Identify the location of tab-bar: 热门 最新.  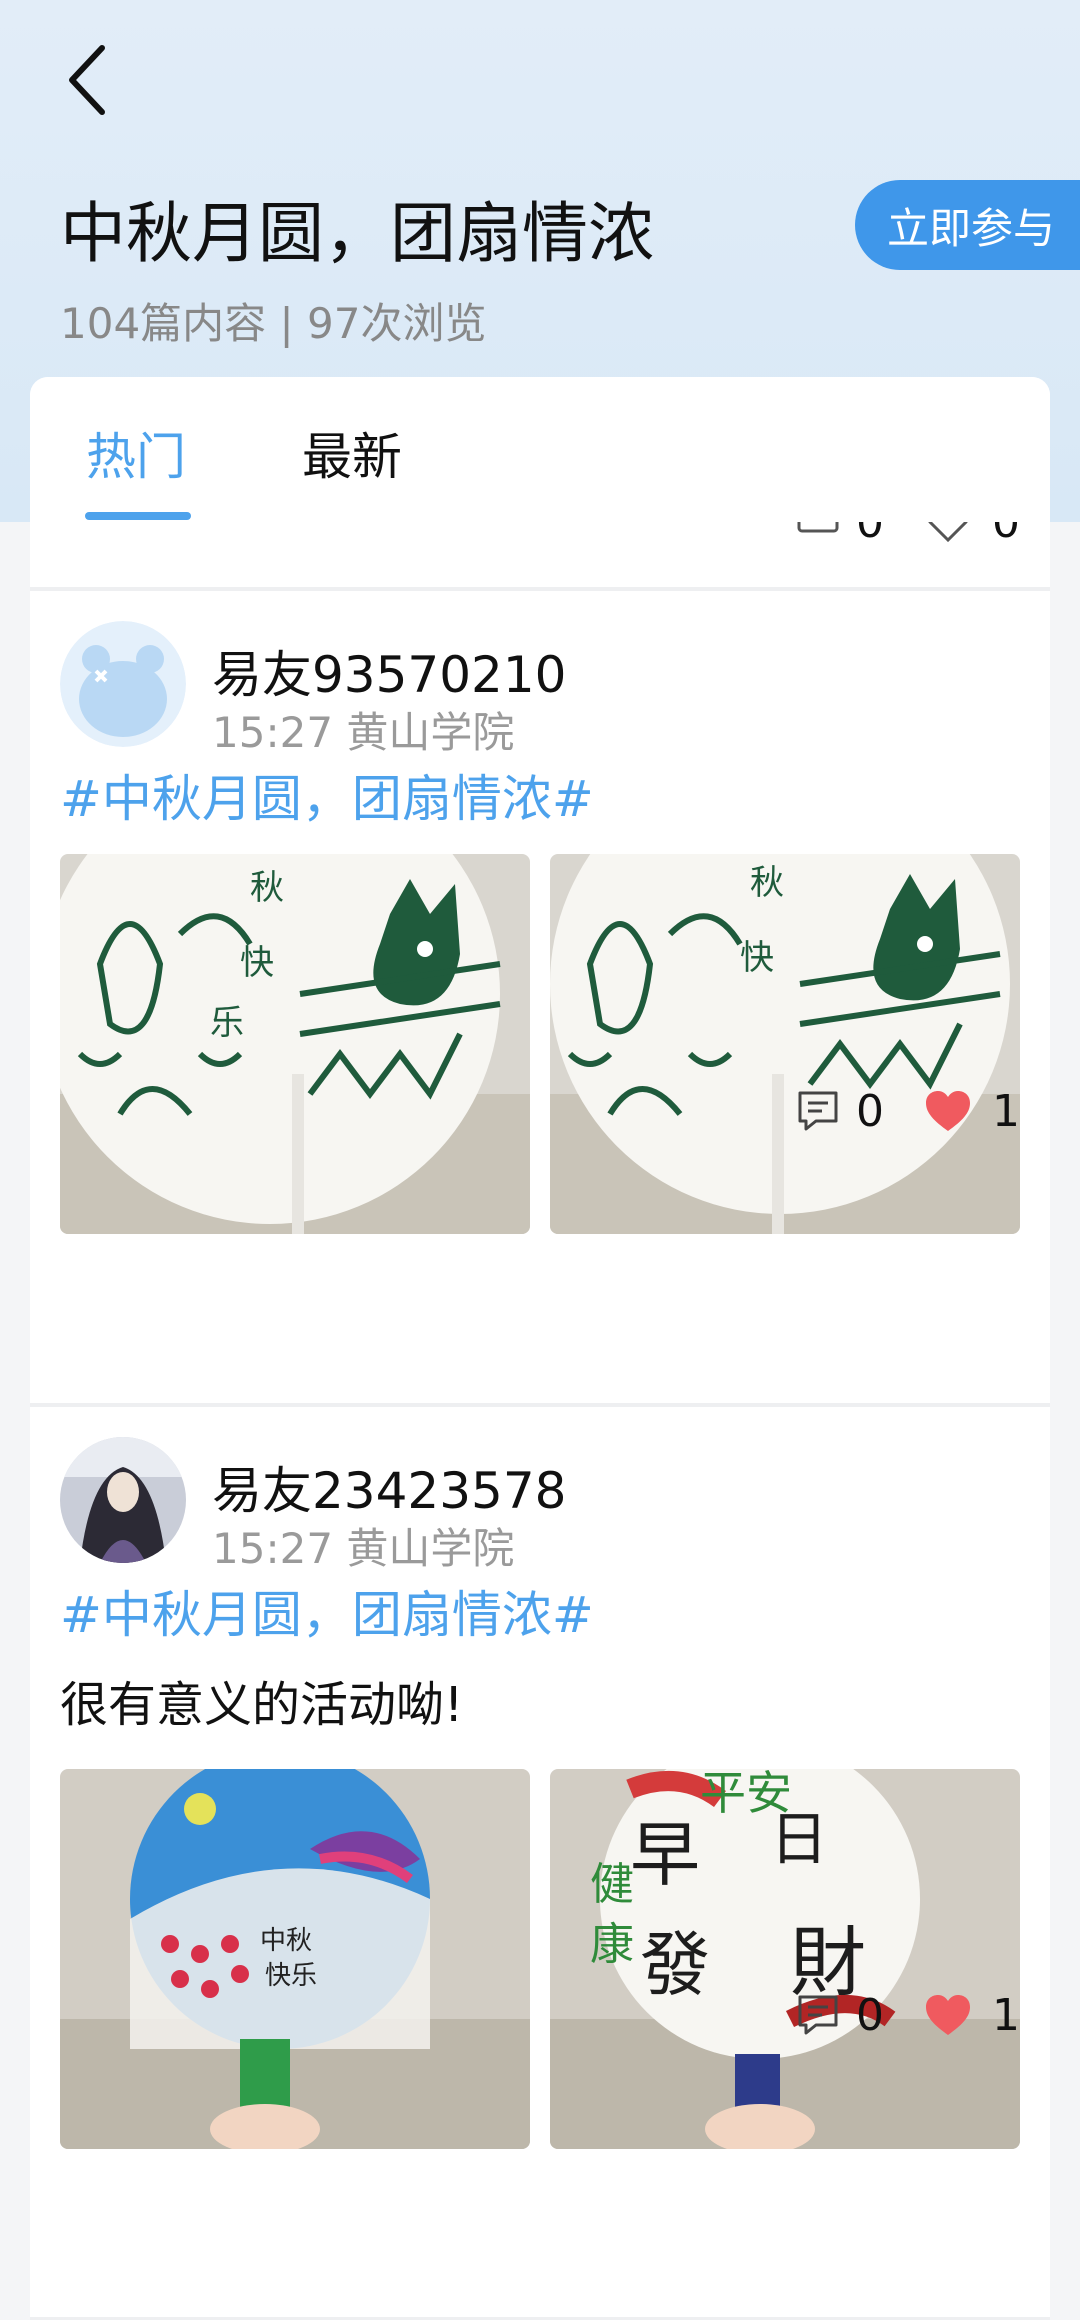
(540, 449).